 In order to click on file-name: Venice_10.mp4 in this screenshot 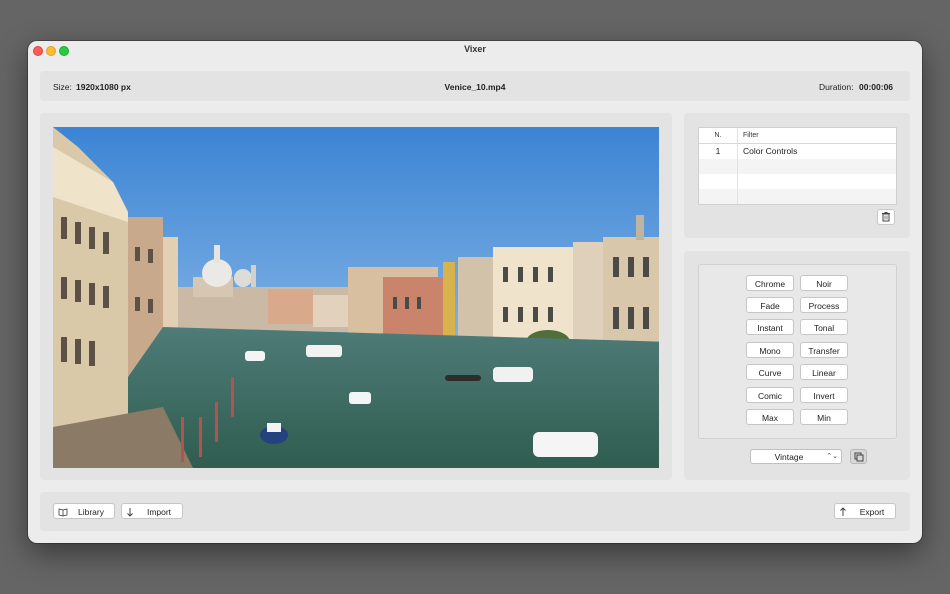, I will do `click(475, 87)`.